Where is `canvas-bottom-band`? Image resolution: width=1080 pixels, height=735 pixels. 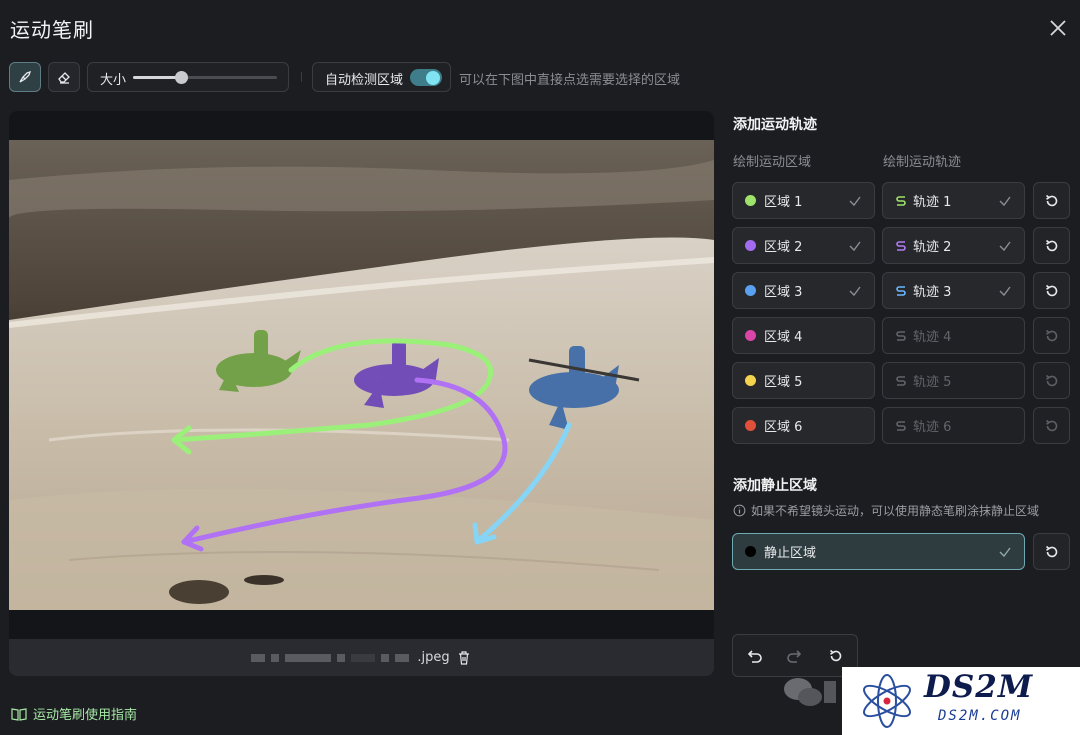
canvas-bottom-band is located at coordinates (361, 624).